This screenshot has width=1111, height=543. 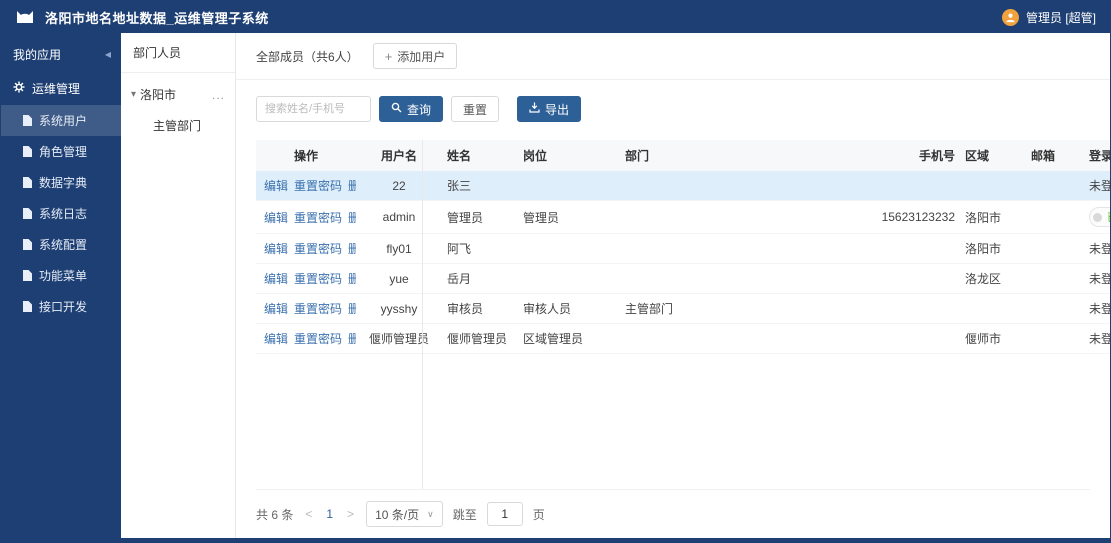 What do you see at coordinates (1048, 17) in the screenshot?
I see `user-menu: 管理员 [超管]` at bounding box center [1048, 17].